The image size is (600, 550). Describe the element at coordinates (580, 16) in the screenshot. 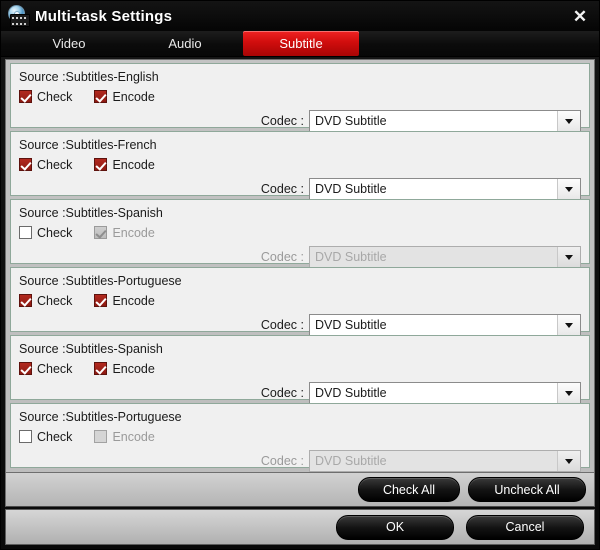

I see `close-icon: ✕` at that location.